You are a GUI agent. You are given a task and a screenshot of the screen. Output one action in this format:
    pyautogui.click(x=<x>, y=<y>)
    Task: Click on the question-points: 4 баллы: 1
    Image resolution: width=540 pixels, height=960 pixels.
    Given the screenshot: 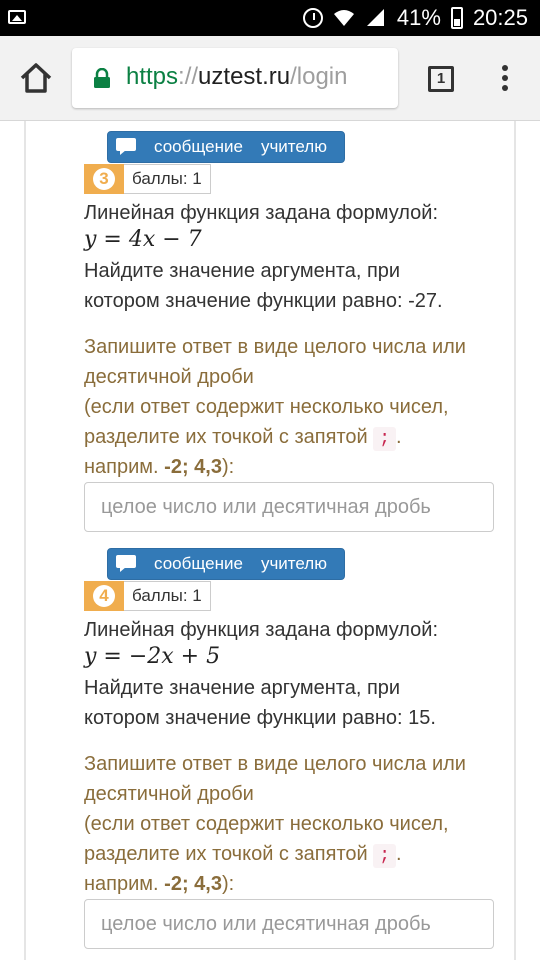 What is the action you would take?
    pyautogui.click(x=147, y=596)
    